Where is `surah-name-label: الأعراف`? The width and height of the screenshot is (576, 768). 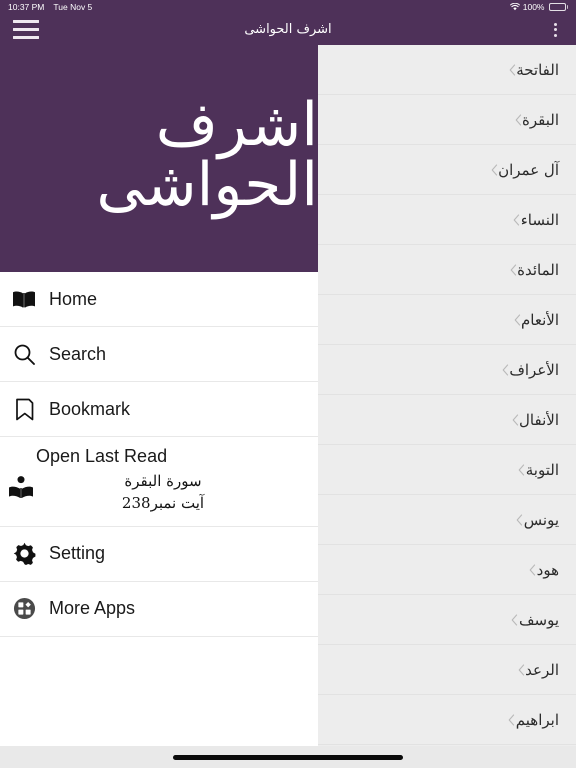 surah-name-label: الأعراف is located at coordinates (534, 369).